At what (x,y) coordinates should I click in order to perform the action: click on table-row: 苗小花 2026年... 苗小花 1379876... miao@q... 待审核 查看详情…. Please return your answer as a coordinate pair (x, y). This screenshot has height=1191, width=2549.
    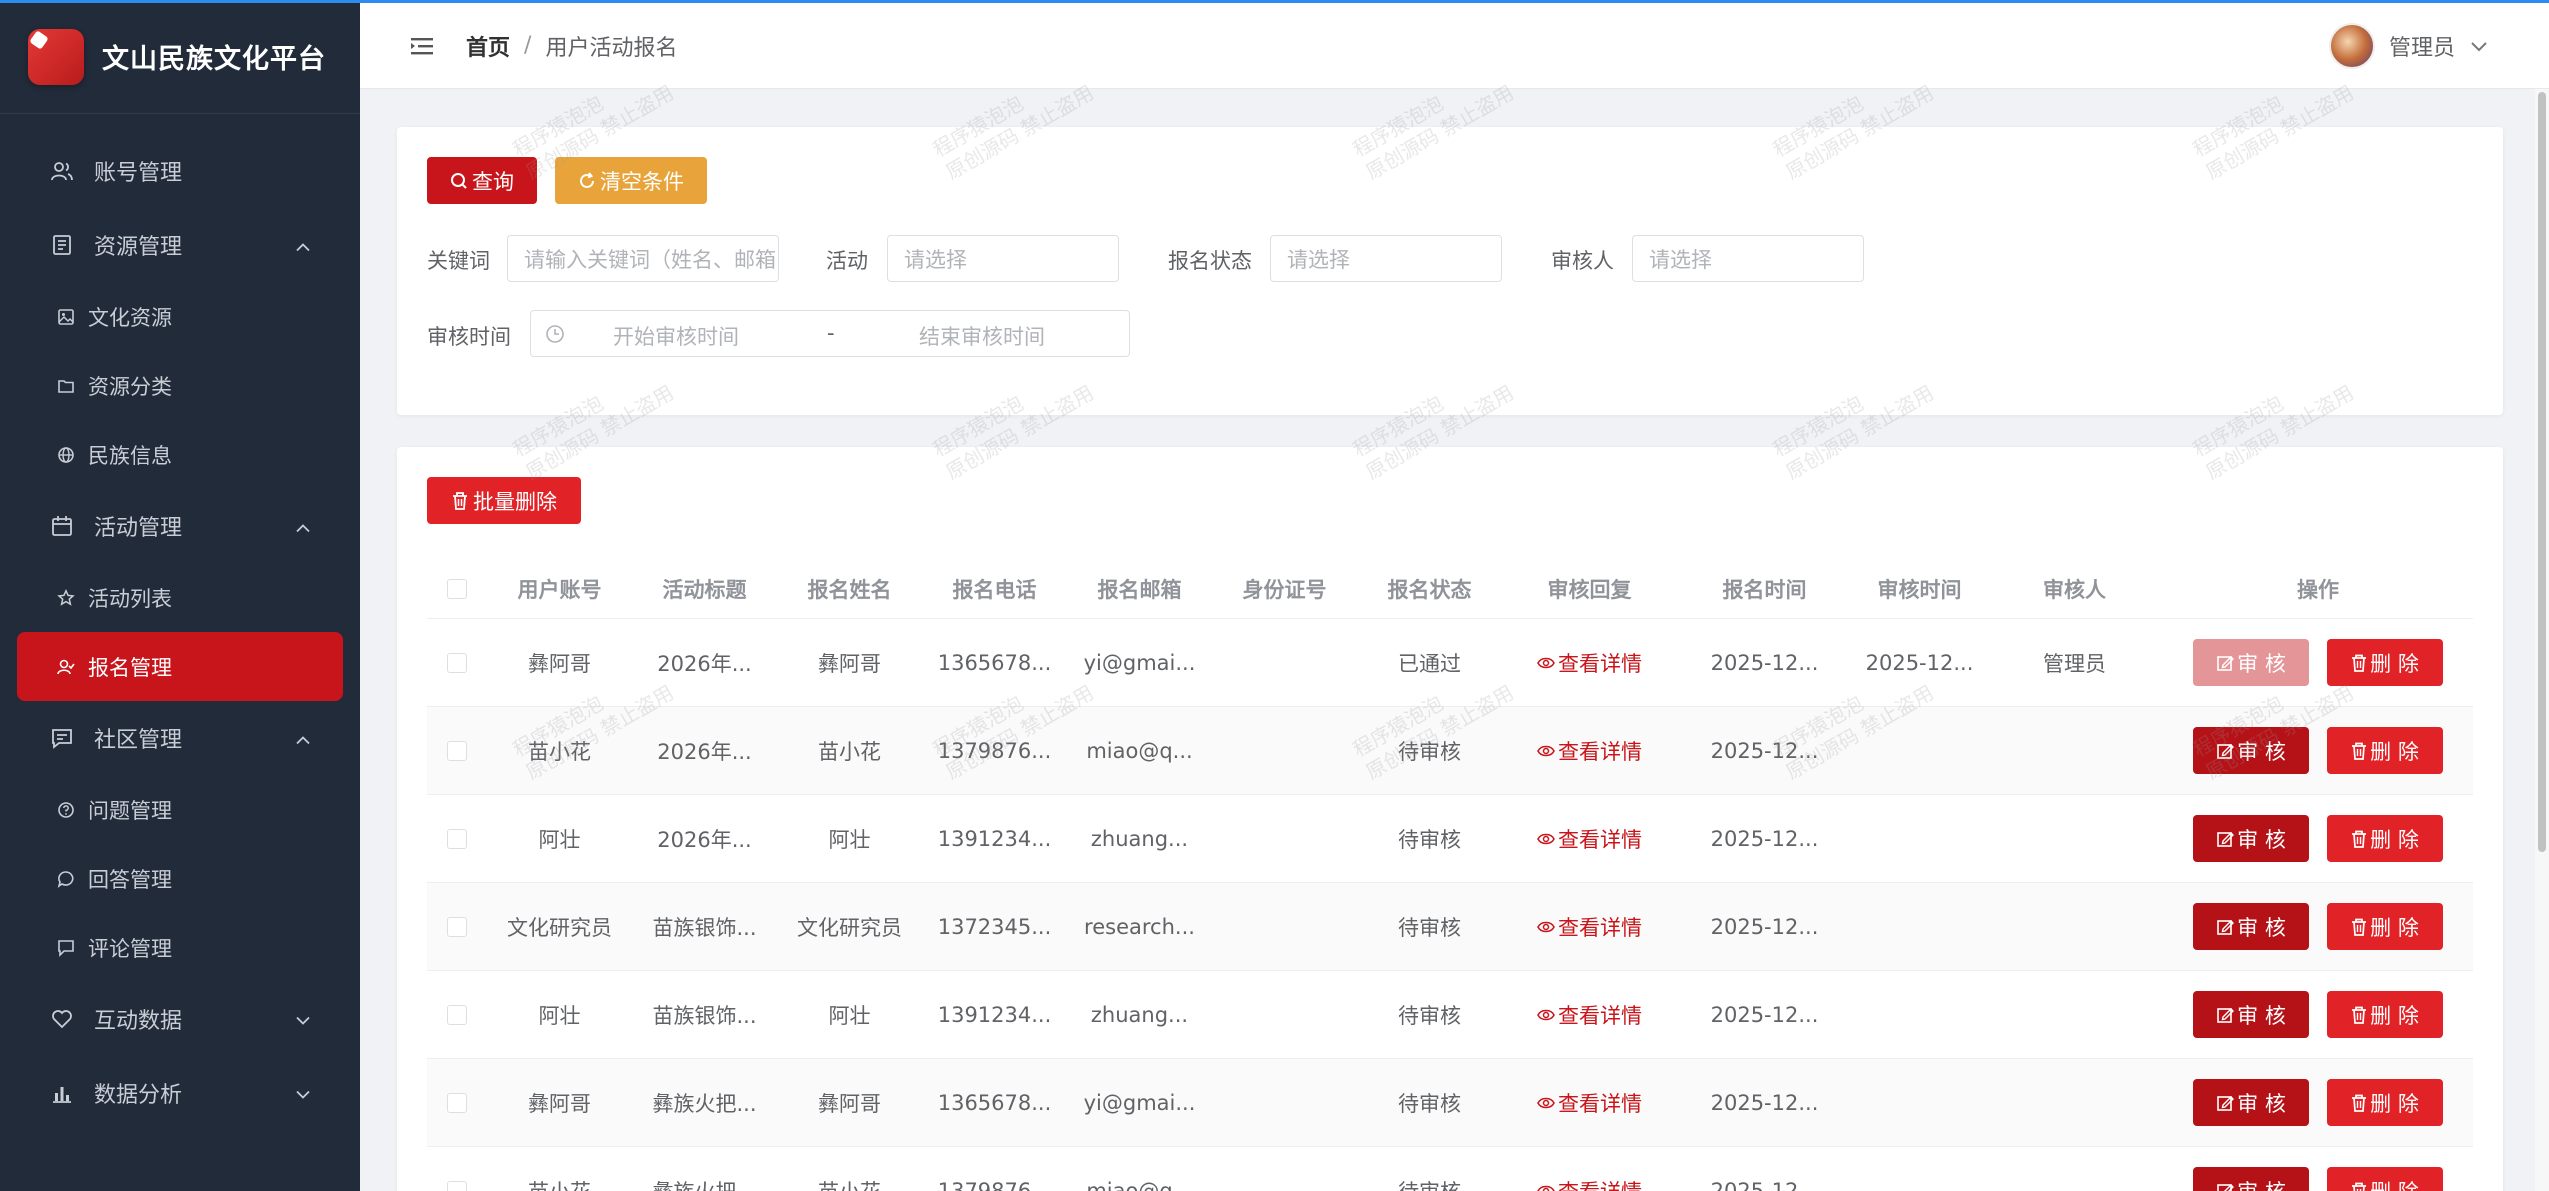
    Looking at the image, I should click on (1450, 751).